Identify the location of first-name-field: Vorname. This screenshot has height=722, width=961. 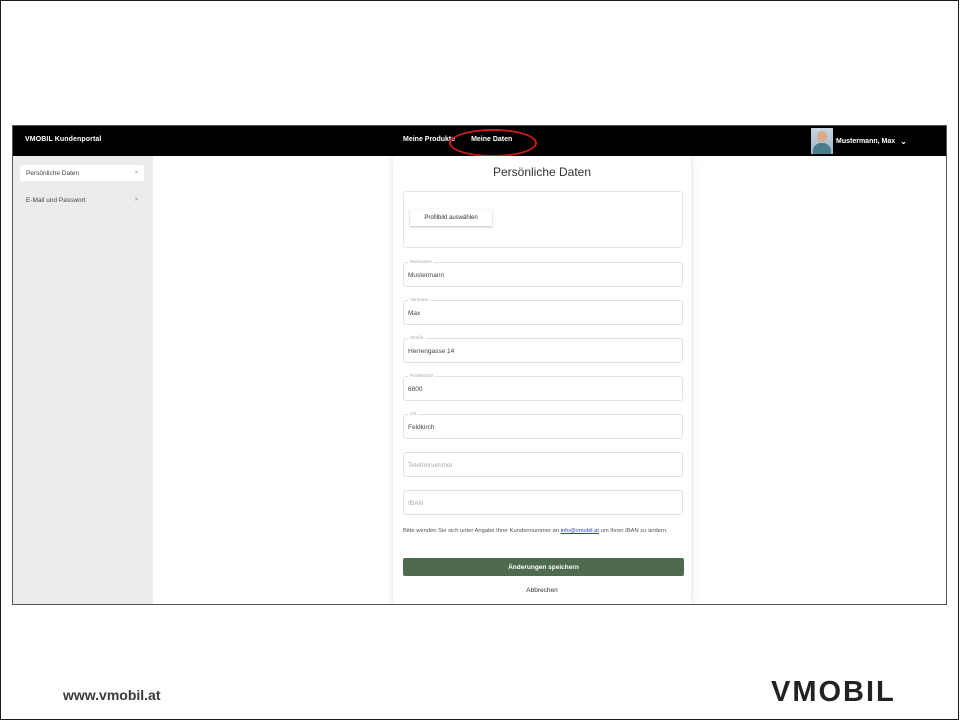
(543, 311).